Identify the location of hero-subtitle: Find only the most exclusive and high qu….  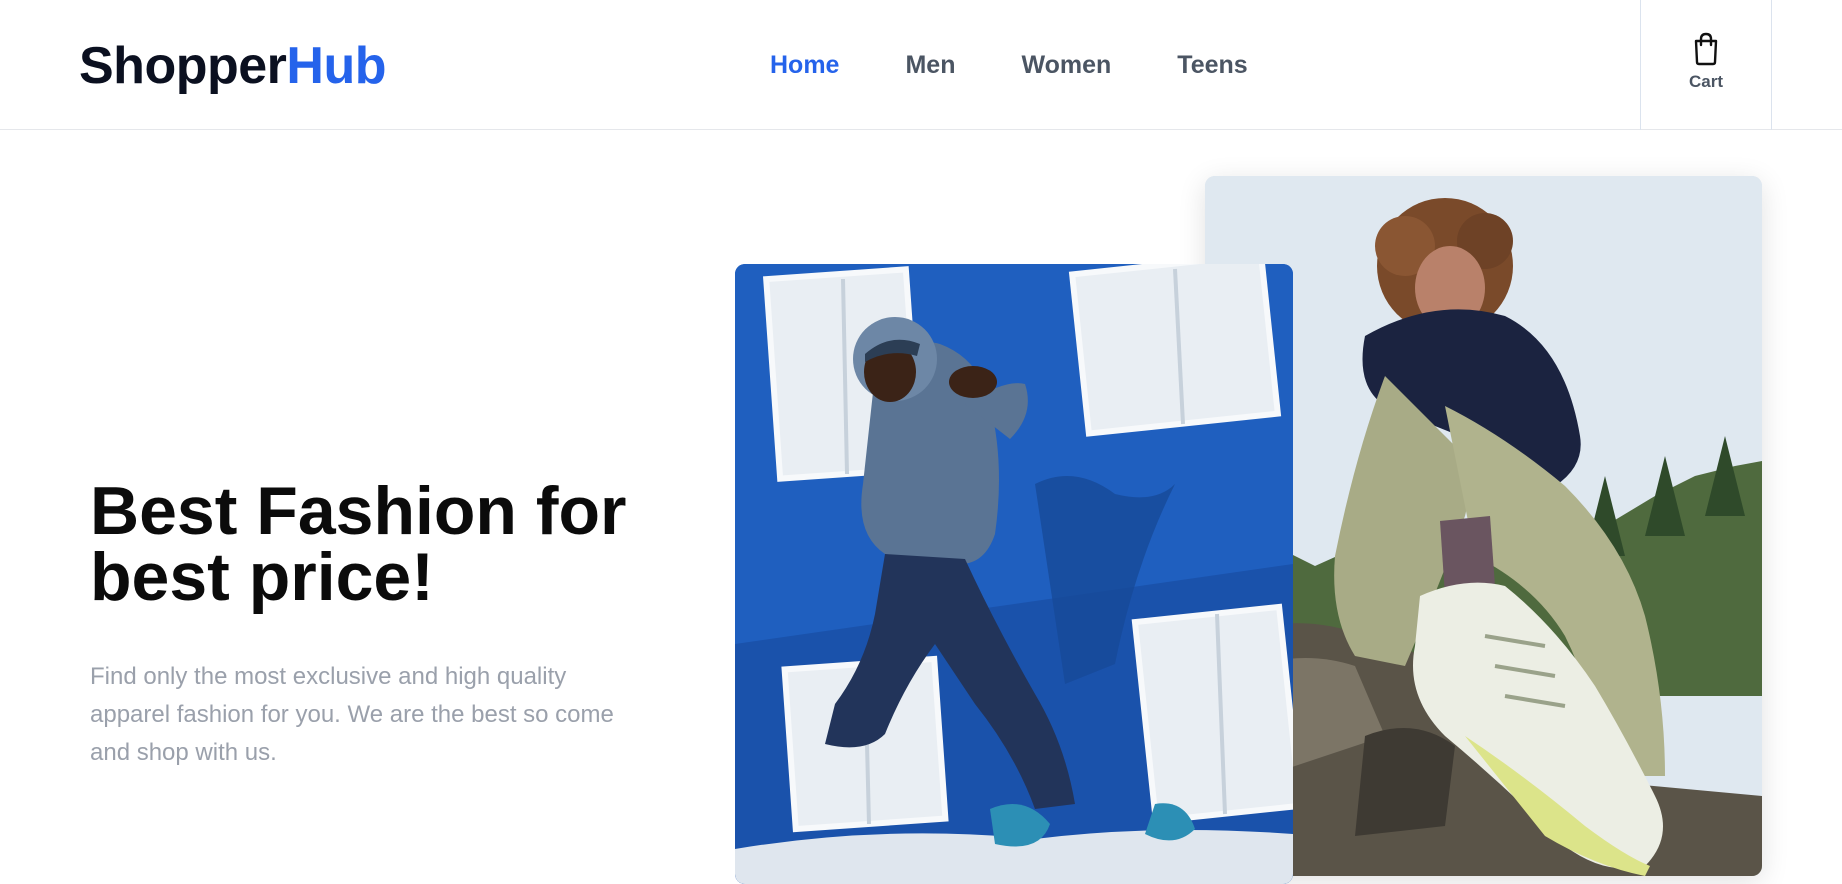
(352, 714).